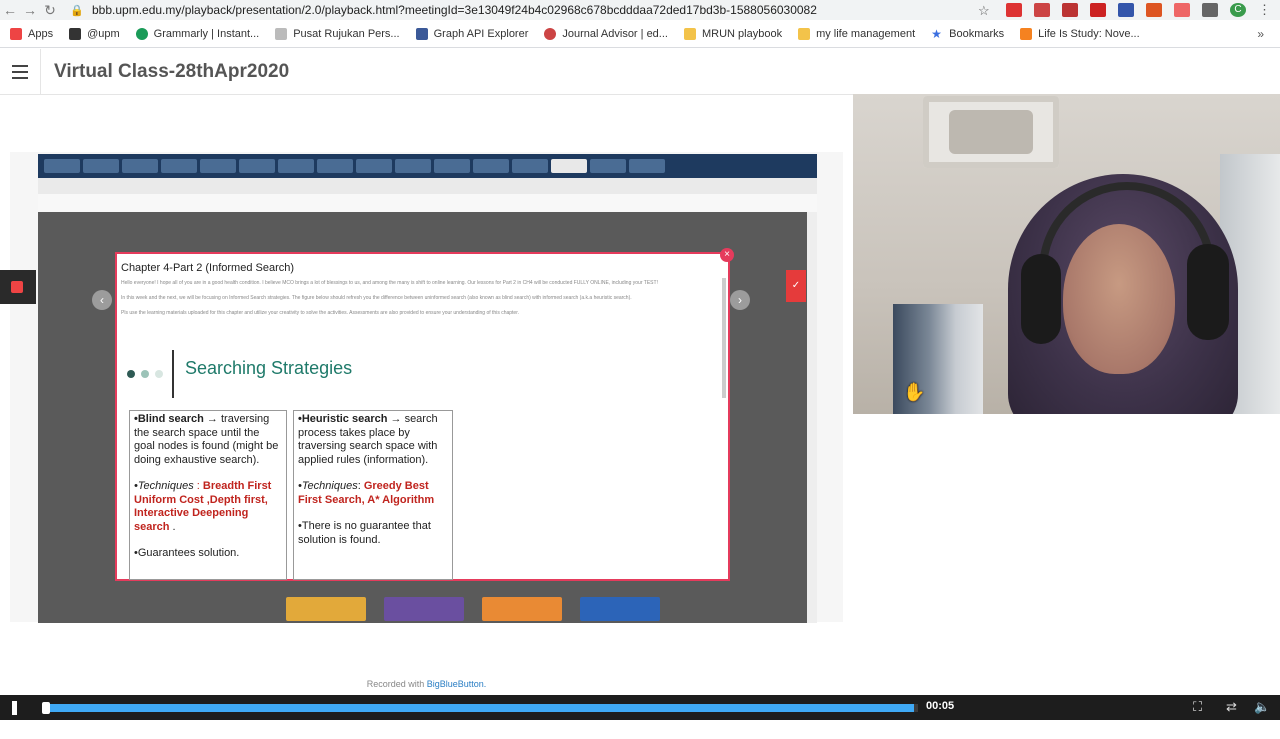 The width and height of the screenshot is (1280, 739). I want to click on facebook-icon, so click(421, 33).